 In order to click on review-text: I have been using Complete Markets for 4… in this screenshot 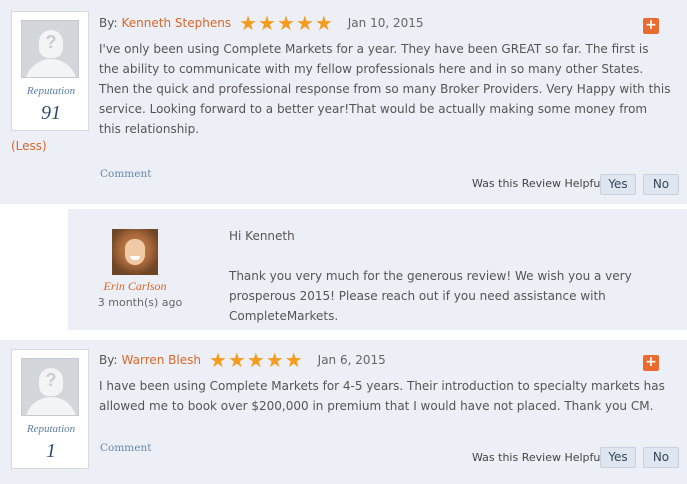, I will do `click(382, 396)`.